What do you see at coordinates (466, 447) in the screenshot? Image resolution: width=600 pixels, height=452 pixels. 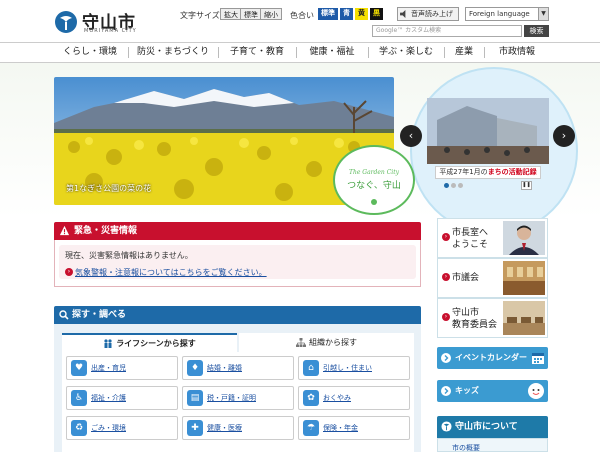 I see `city-overview-link: 市の概要` at bounding box center [466, 447].